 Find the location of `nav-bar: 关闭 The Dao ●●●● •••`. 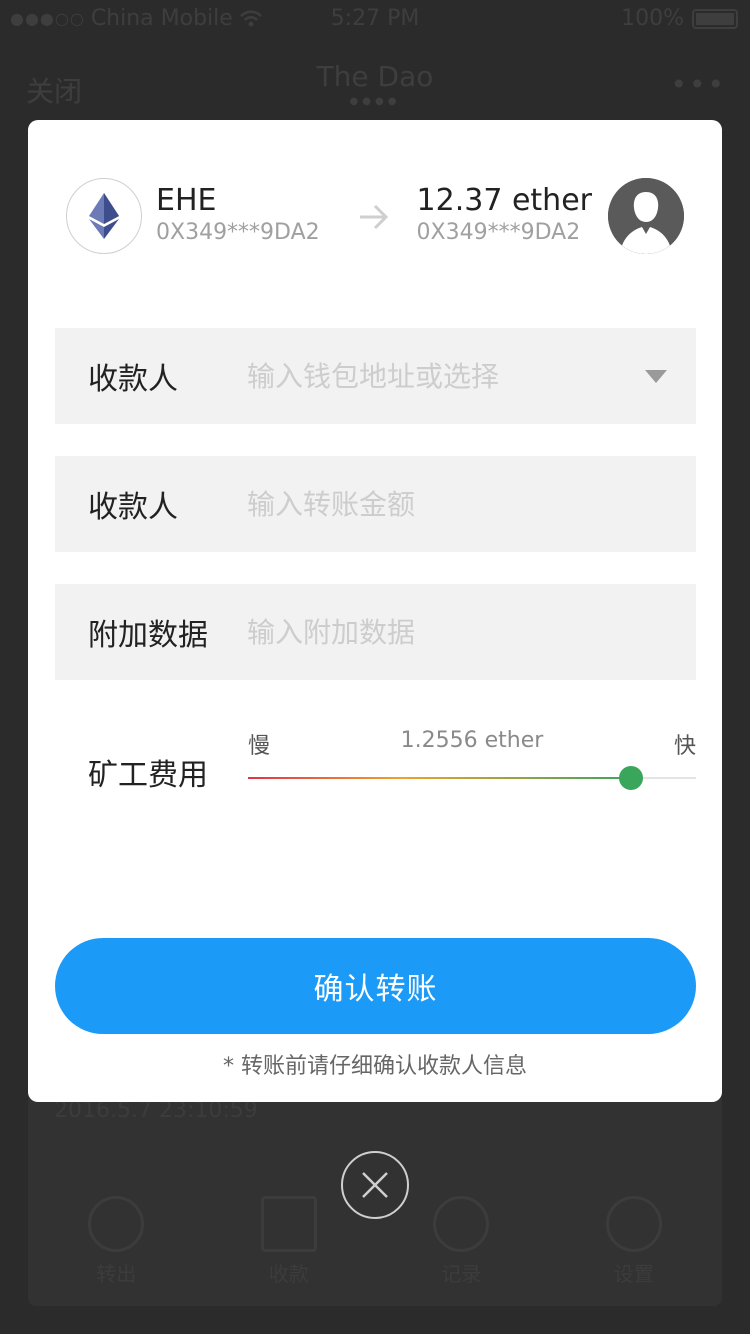

nav-bar: 关闭 The Dao ●●●● ••• is located at coordinates (375, 86).